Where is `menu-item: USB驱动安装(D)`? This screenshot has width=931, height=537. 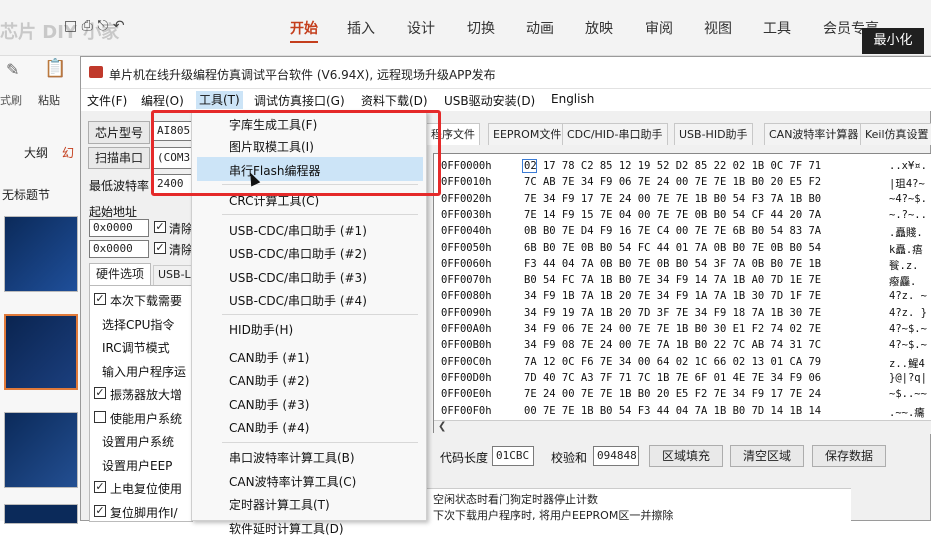 menu-item: USB驱动安装(D) is located at coordinates (489, 100).